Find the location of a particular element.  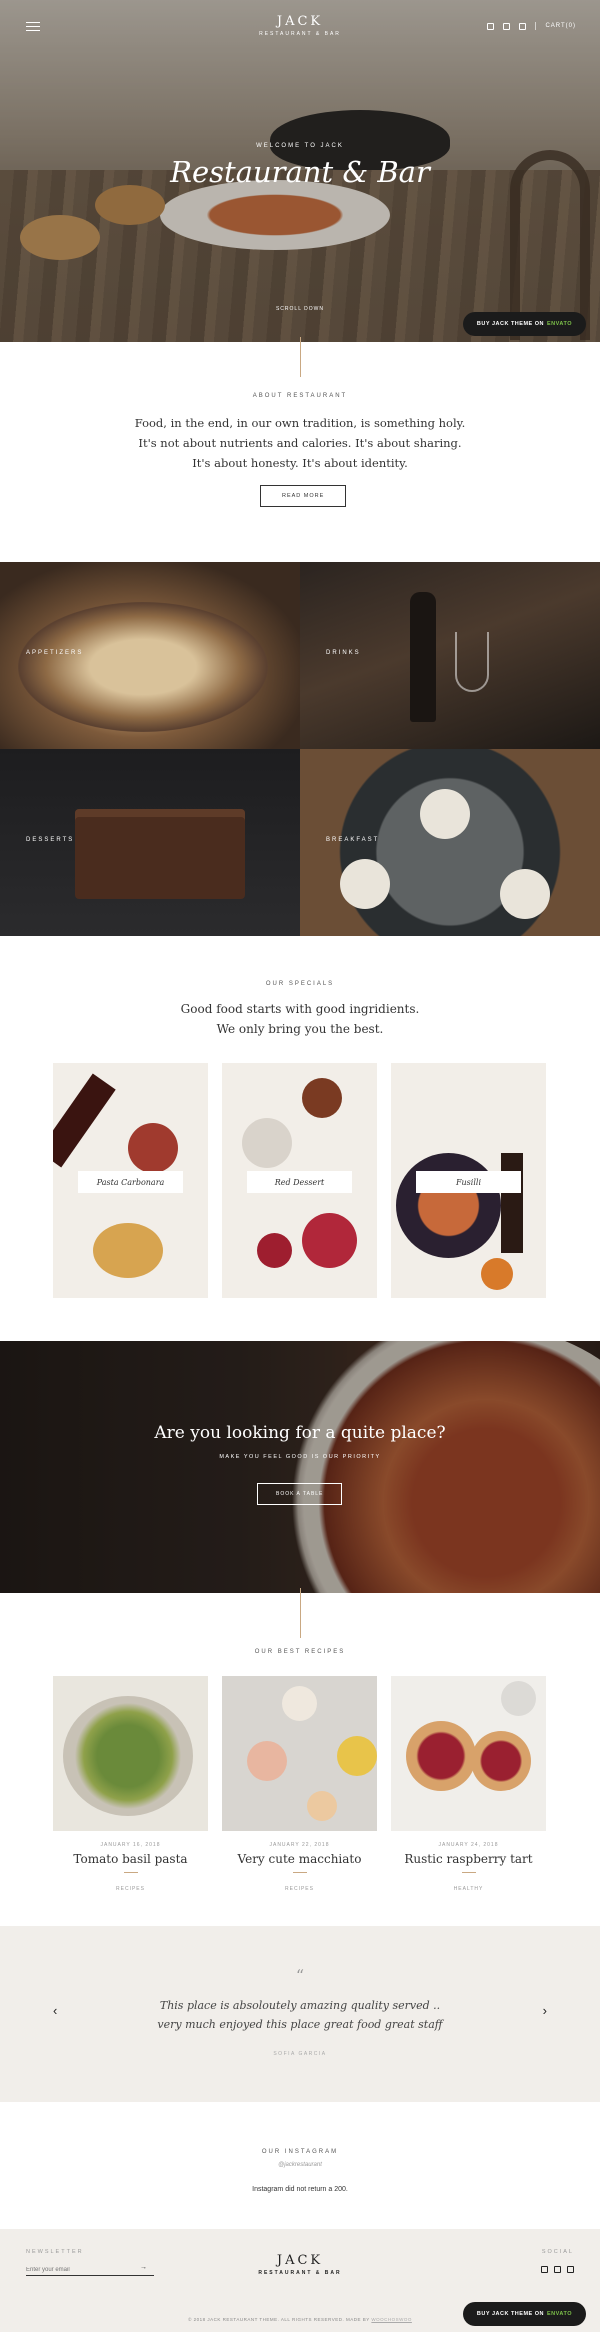

menu-tile-appetizers: APPETIZERS is located at coordinates (150, 655).